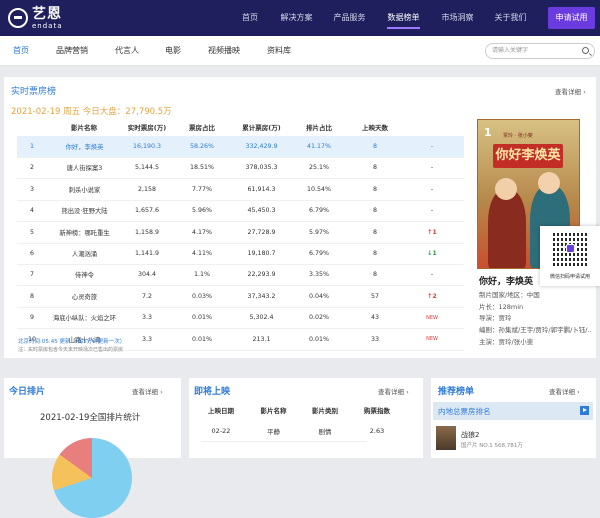  Describe the element at coordinates (510, 18) in the screenshot. I see `nav-about: 关于我们` at that location.